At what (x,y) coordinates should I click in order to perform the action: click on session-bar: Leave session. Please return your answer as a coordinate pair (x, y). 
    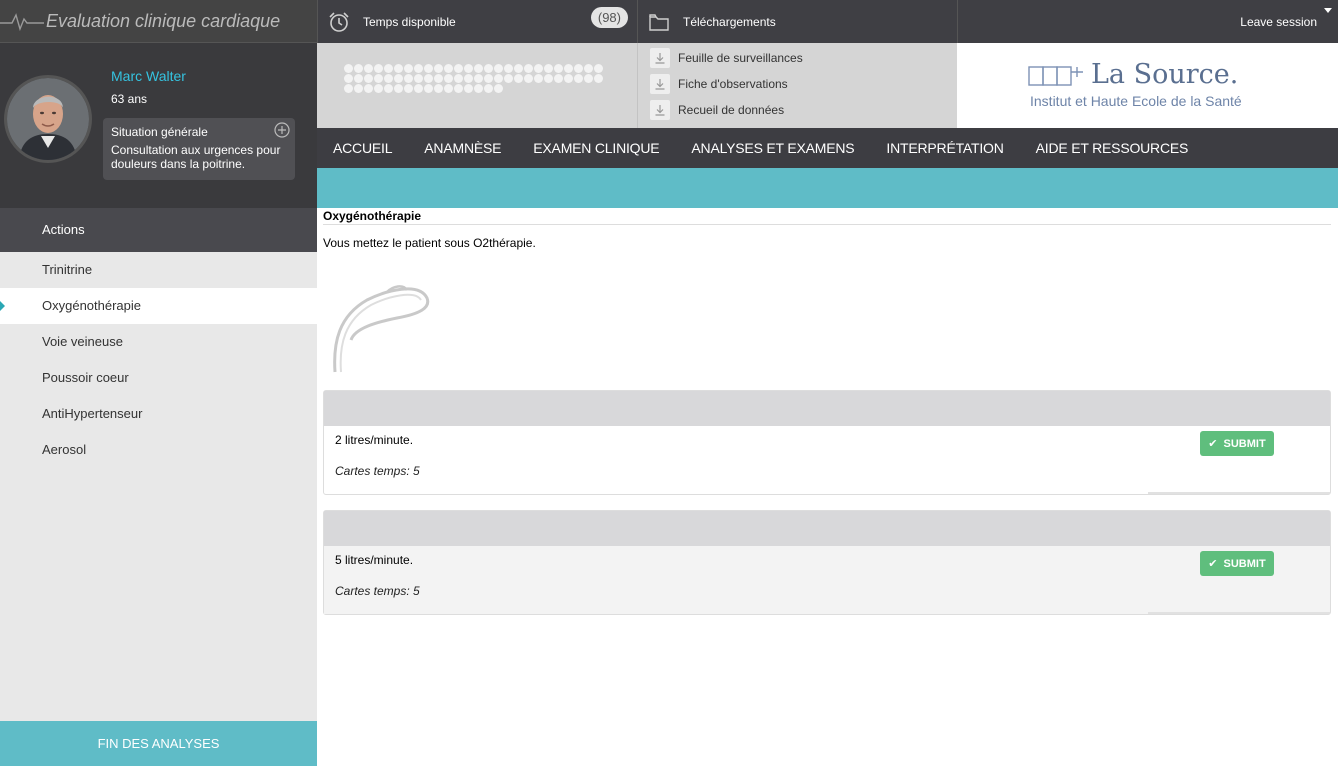
    Looking at the image, I should click on (1147, 21).